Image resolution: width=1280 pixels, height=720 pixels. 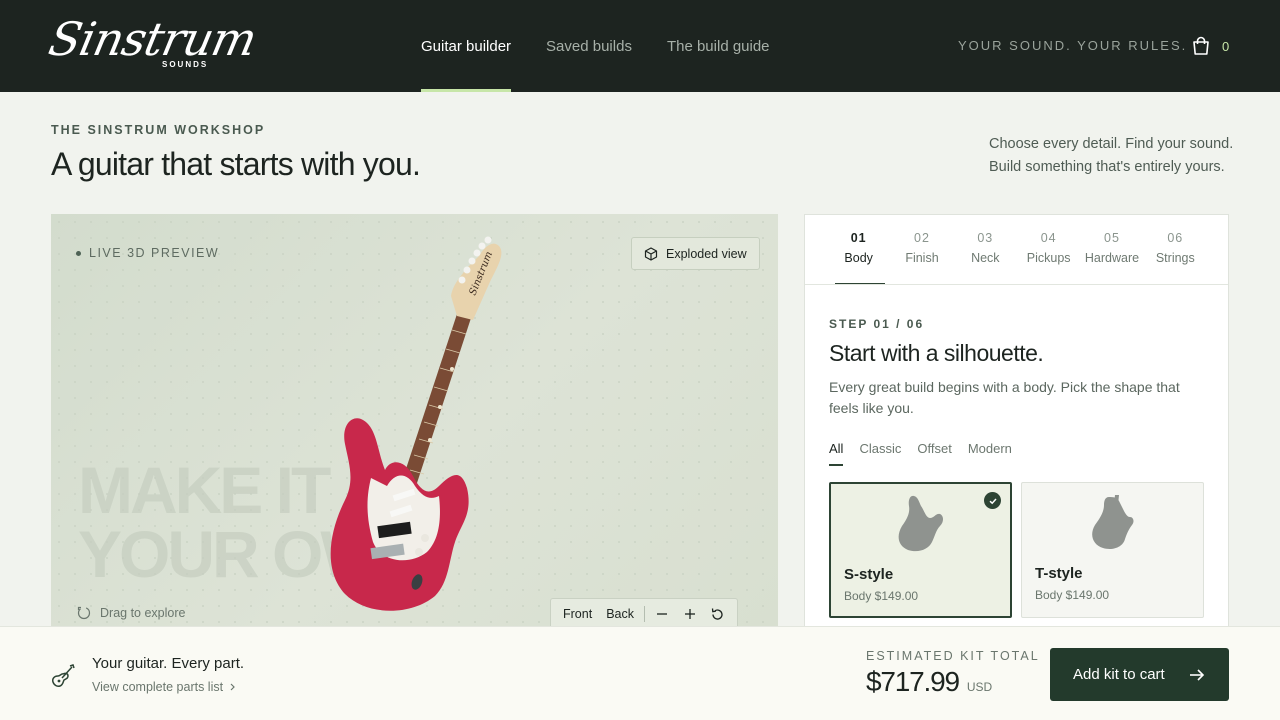 I want to click on hero-intro-line: Build something that's entirely yours., so click(x=1107, y=167).